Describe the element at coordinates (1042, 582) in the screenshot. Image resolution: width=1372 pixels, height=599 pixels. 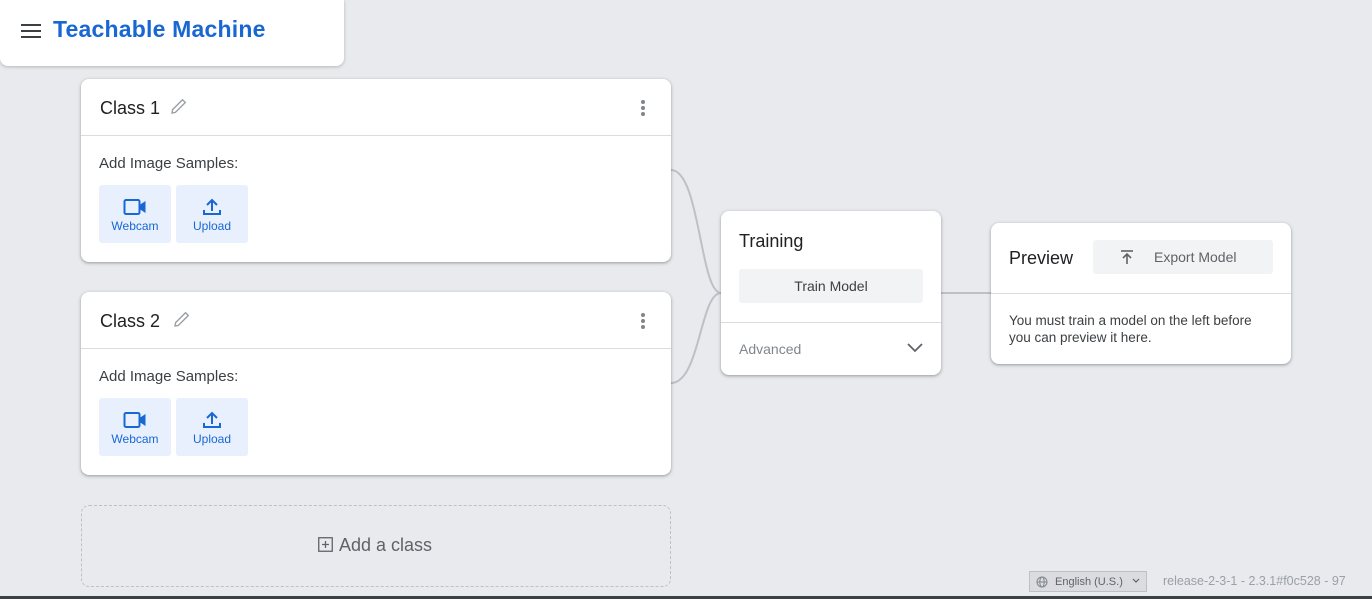
I see `globe-icon` at that location.